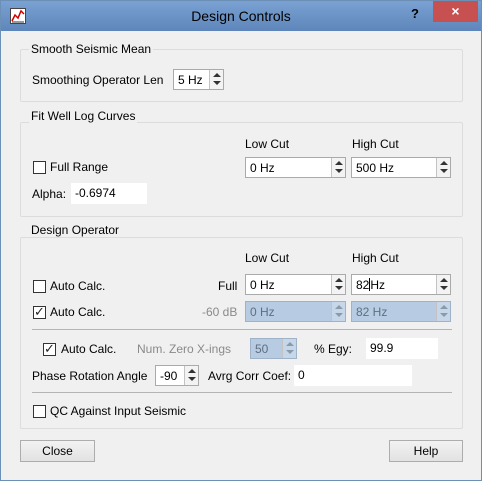 The image size is (482, 481). What do you see at coordinates (375, 168) in the screenshot?
I see `fit-high-cut-value: 500 Hz` at bounding box center [375, 168].